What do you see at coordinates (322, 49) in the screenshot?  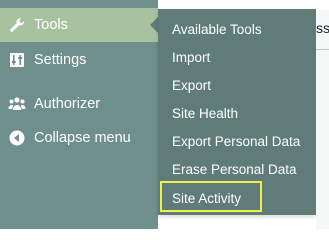 I see `divider` at bounding box center [322, 49].